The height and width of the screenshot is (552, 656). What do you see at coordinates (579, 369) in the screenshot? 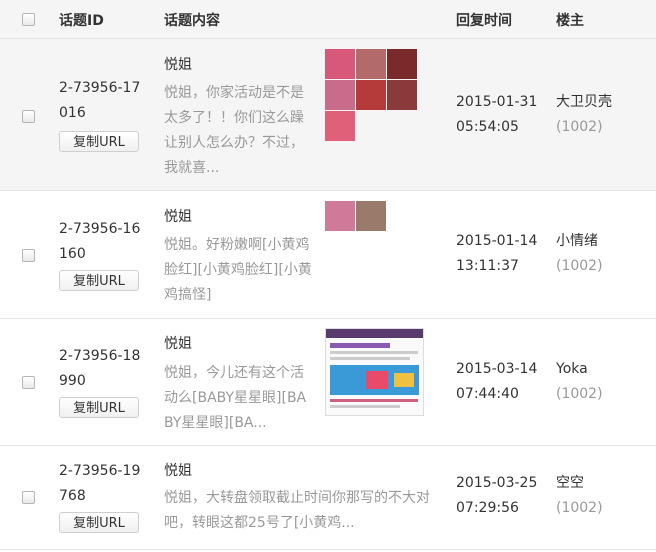
I see `owner-name: Yoka` at bounding box center [579, 369].